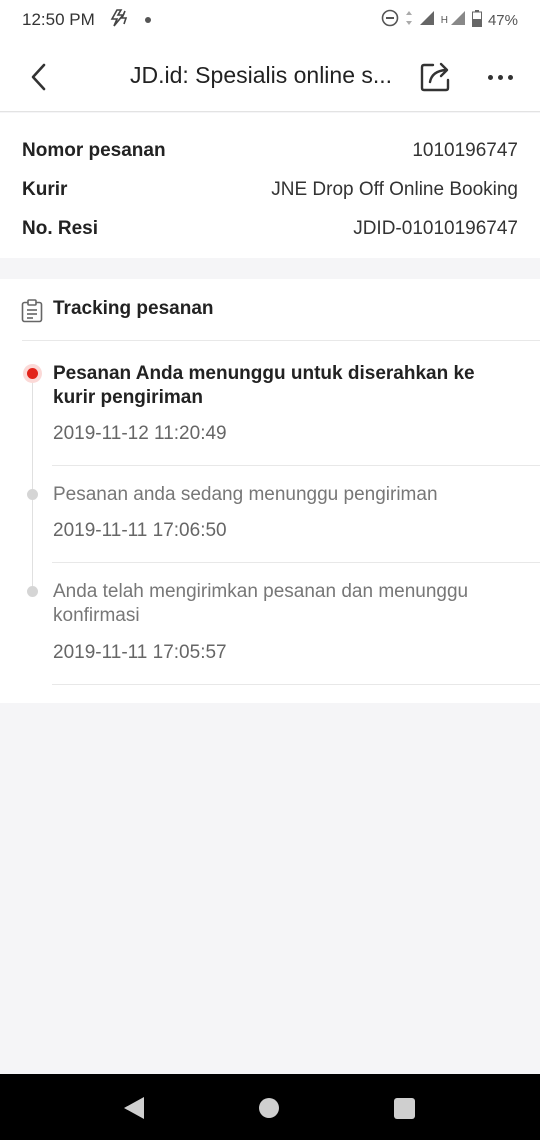  What do you see at coordinates (147, 20) in the screenshot?
I see `notification-dot-icon` at bounding box center [147, 20].